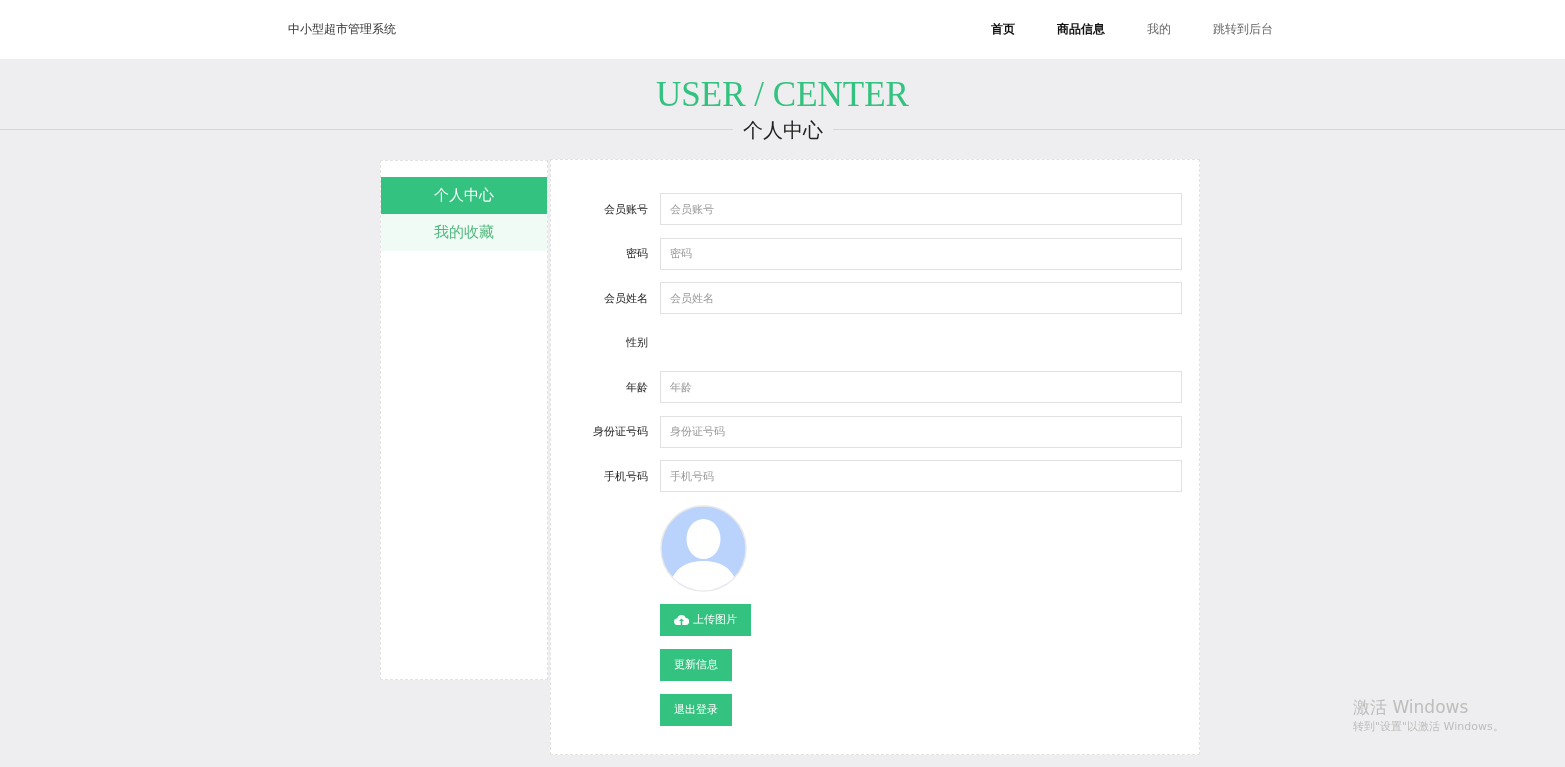  I want to click on nav-link: 商品信息, so click(1081, 29).